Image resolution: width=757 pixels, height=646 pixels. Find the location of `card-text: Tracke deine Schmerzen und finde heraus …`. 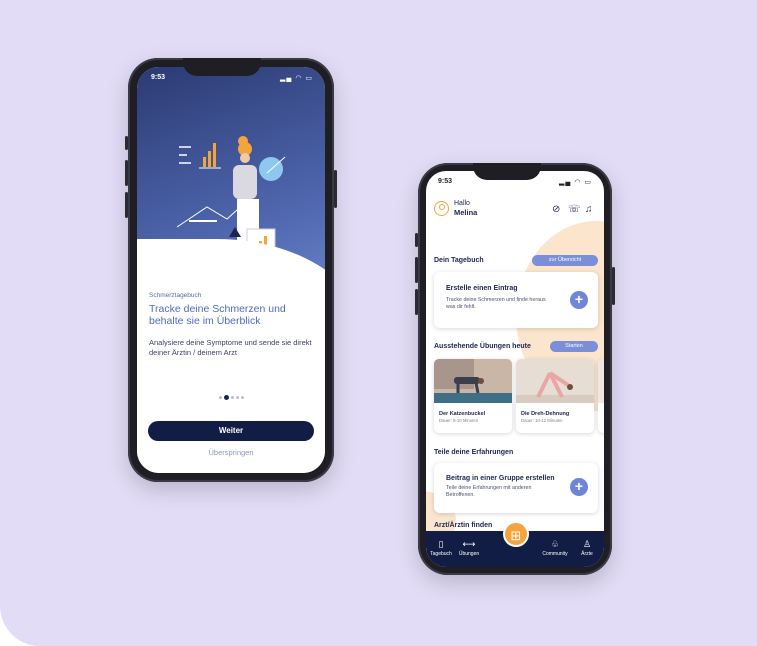

card-text: Tracke deine Schmerzen und finde heraus … is located at coordinates (496, 303).